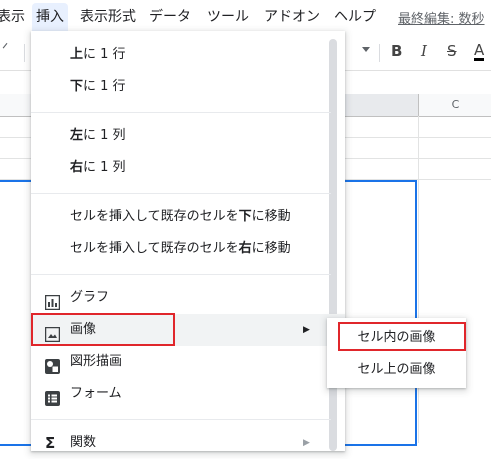 Image resolution: width=491 pixels, height=459 pixels. What do you see at coordinates (402, 336) in the screenshot?
I see `highlight-in-cell-item` at bounding box center [402, 336].